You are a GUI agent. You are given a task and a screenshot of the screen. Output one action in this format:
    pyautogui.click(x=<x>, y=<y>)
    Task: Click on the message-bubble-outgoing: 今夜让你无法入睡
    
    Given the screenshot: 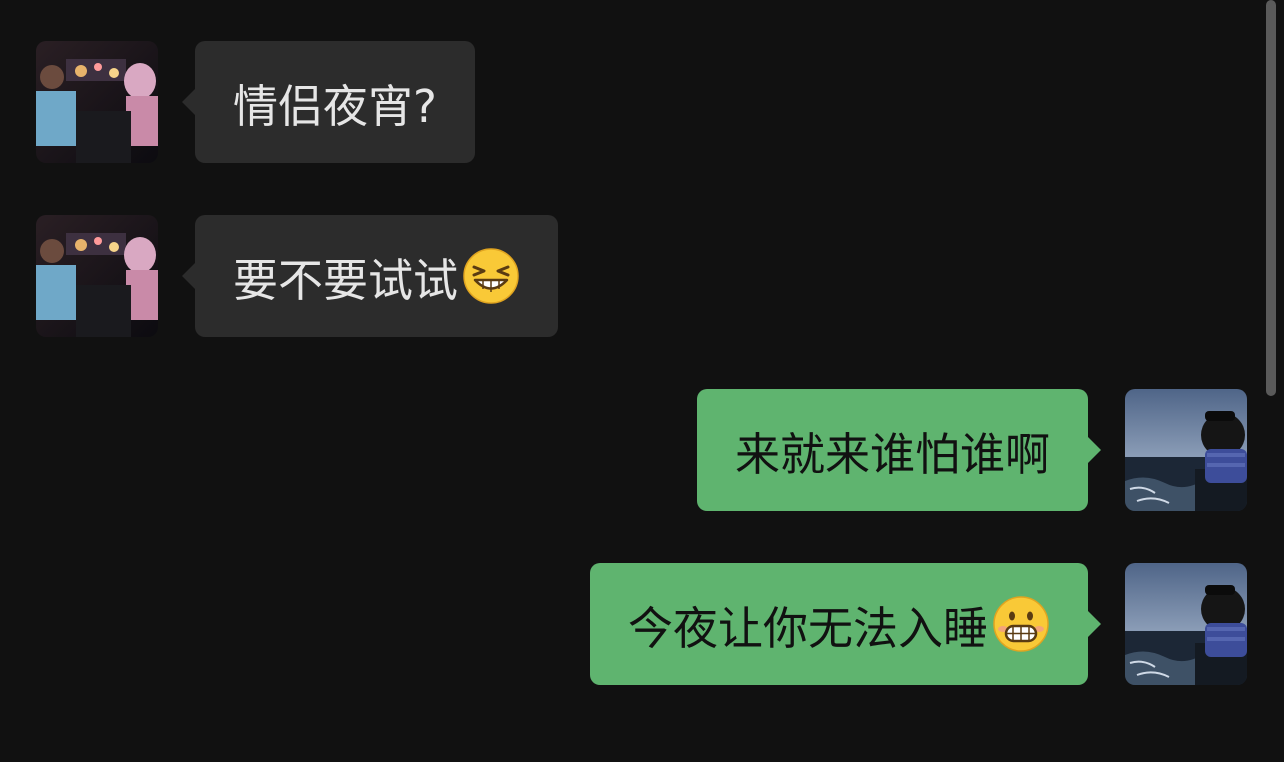 What is the action you would take?
    pyautogui.click(x=845, y=624)
    